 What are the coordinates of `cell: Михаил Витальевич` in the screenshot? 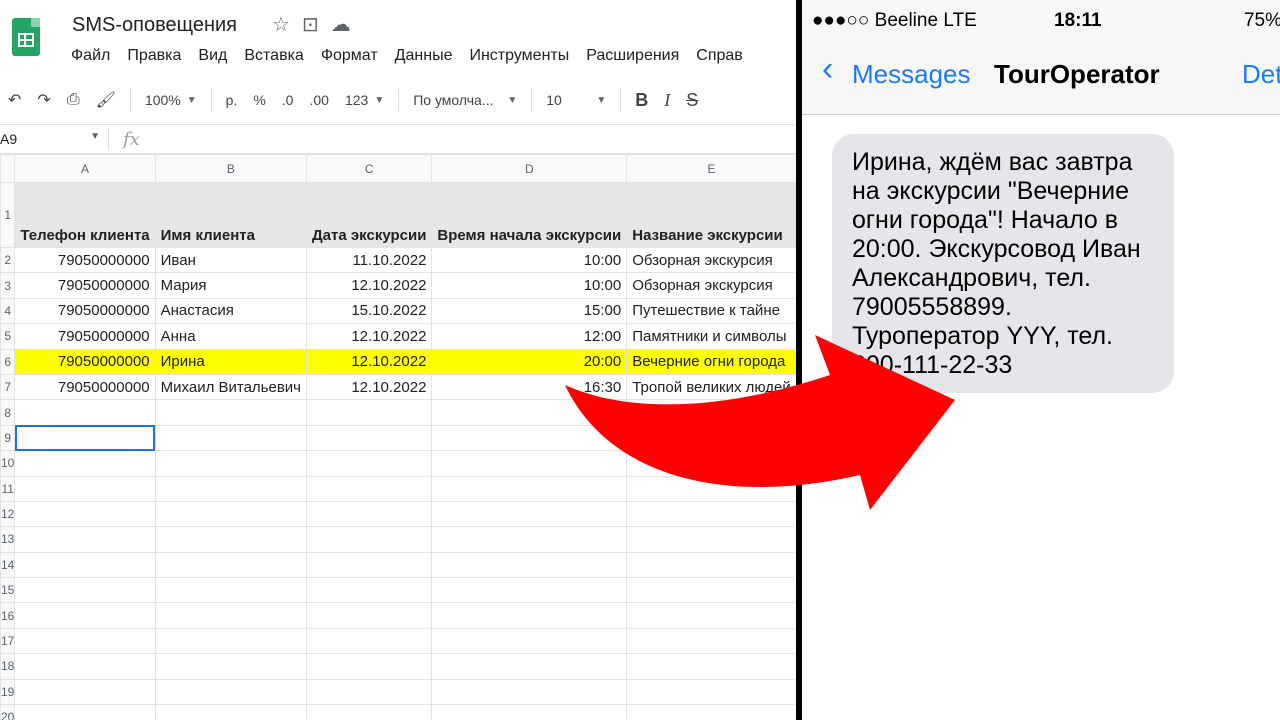 It's located at (231, 387).